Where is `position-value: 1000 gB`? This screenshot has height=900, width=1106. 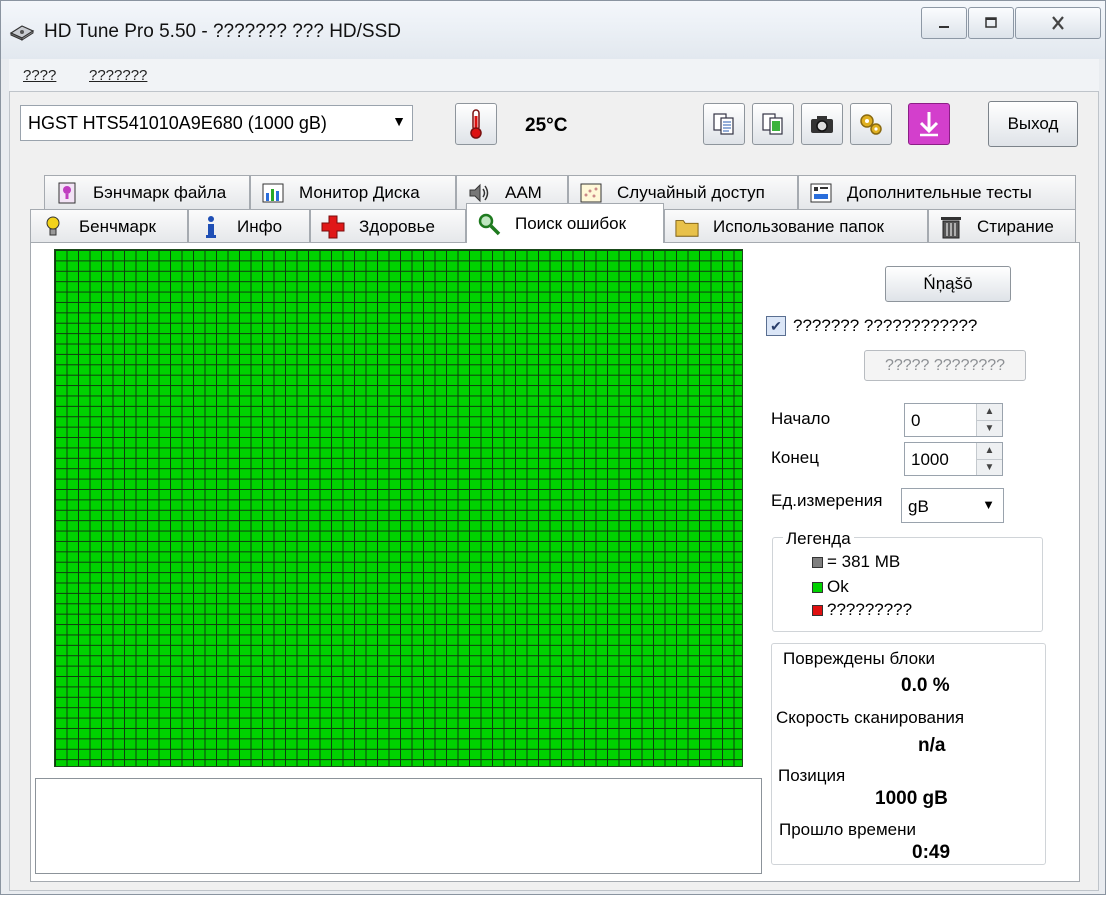 position-value: 1000 gB is located at coordinates (911, 798).